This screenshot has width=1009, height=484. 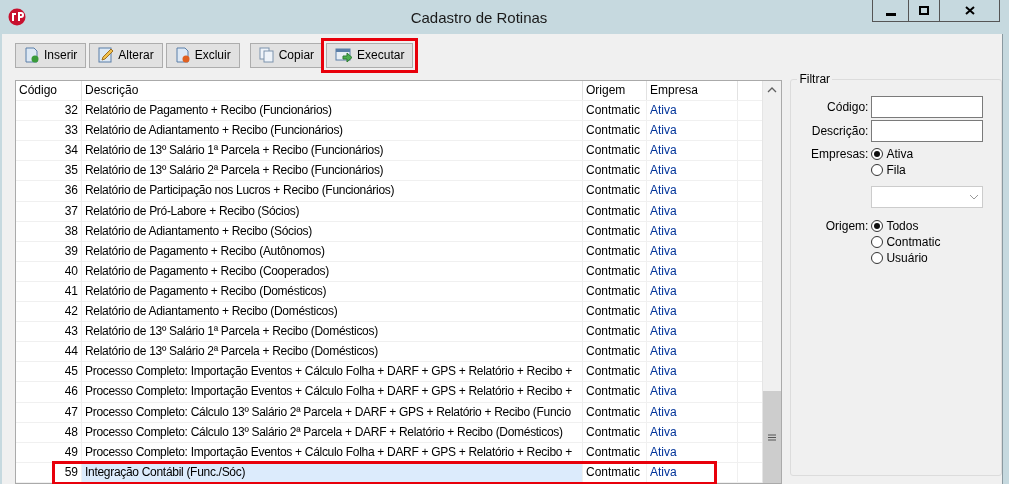 What do you see at coordinates (839, 154) in the screenshot?
I see `field-label: Empresas:` at bounding box center [839, 154].